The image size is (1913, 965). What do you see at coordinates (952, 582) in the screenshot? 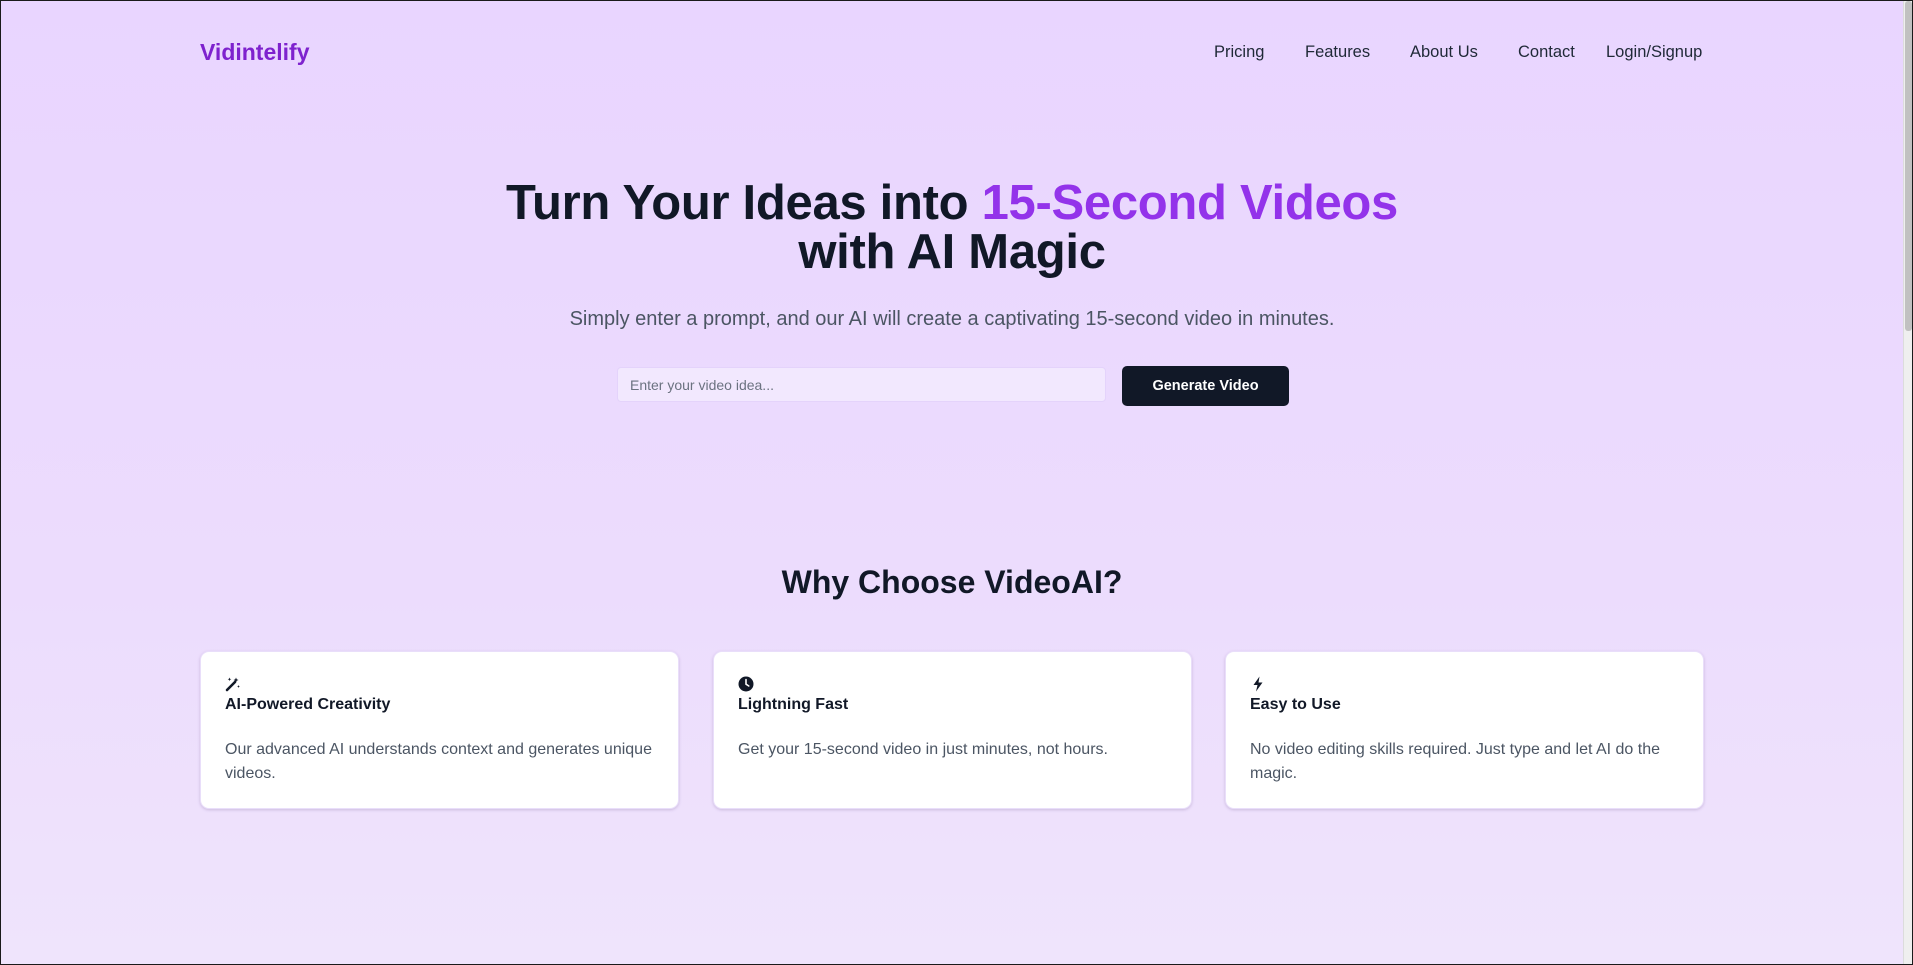
I see `features-title: Why Choose VideoAI?` at bounding box center [952, 582].